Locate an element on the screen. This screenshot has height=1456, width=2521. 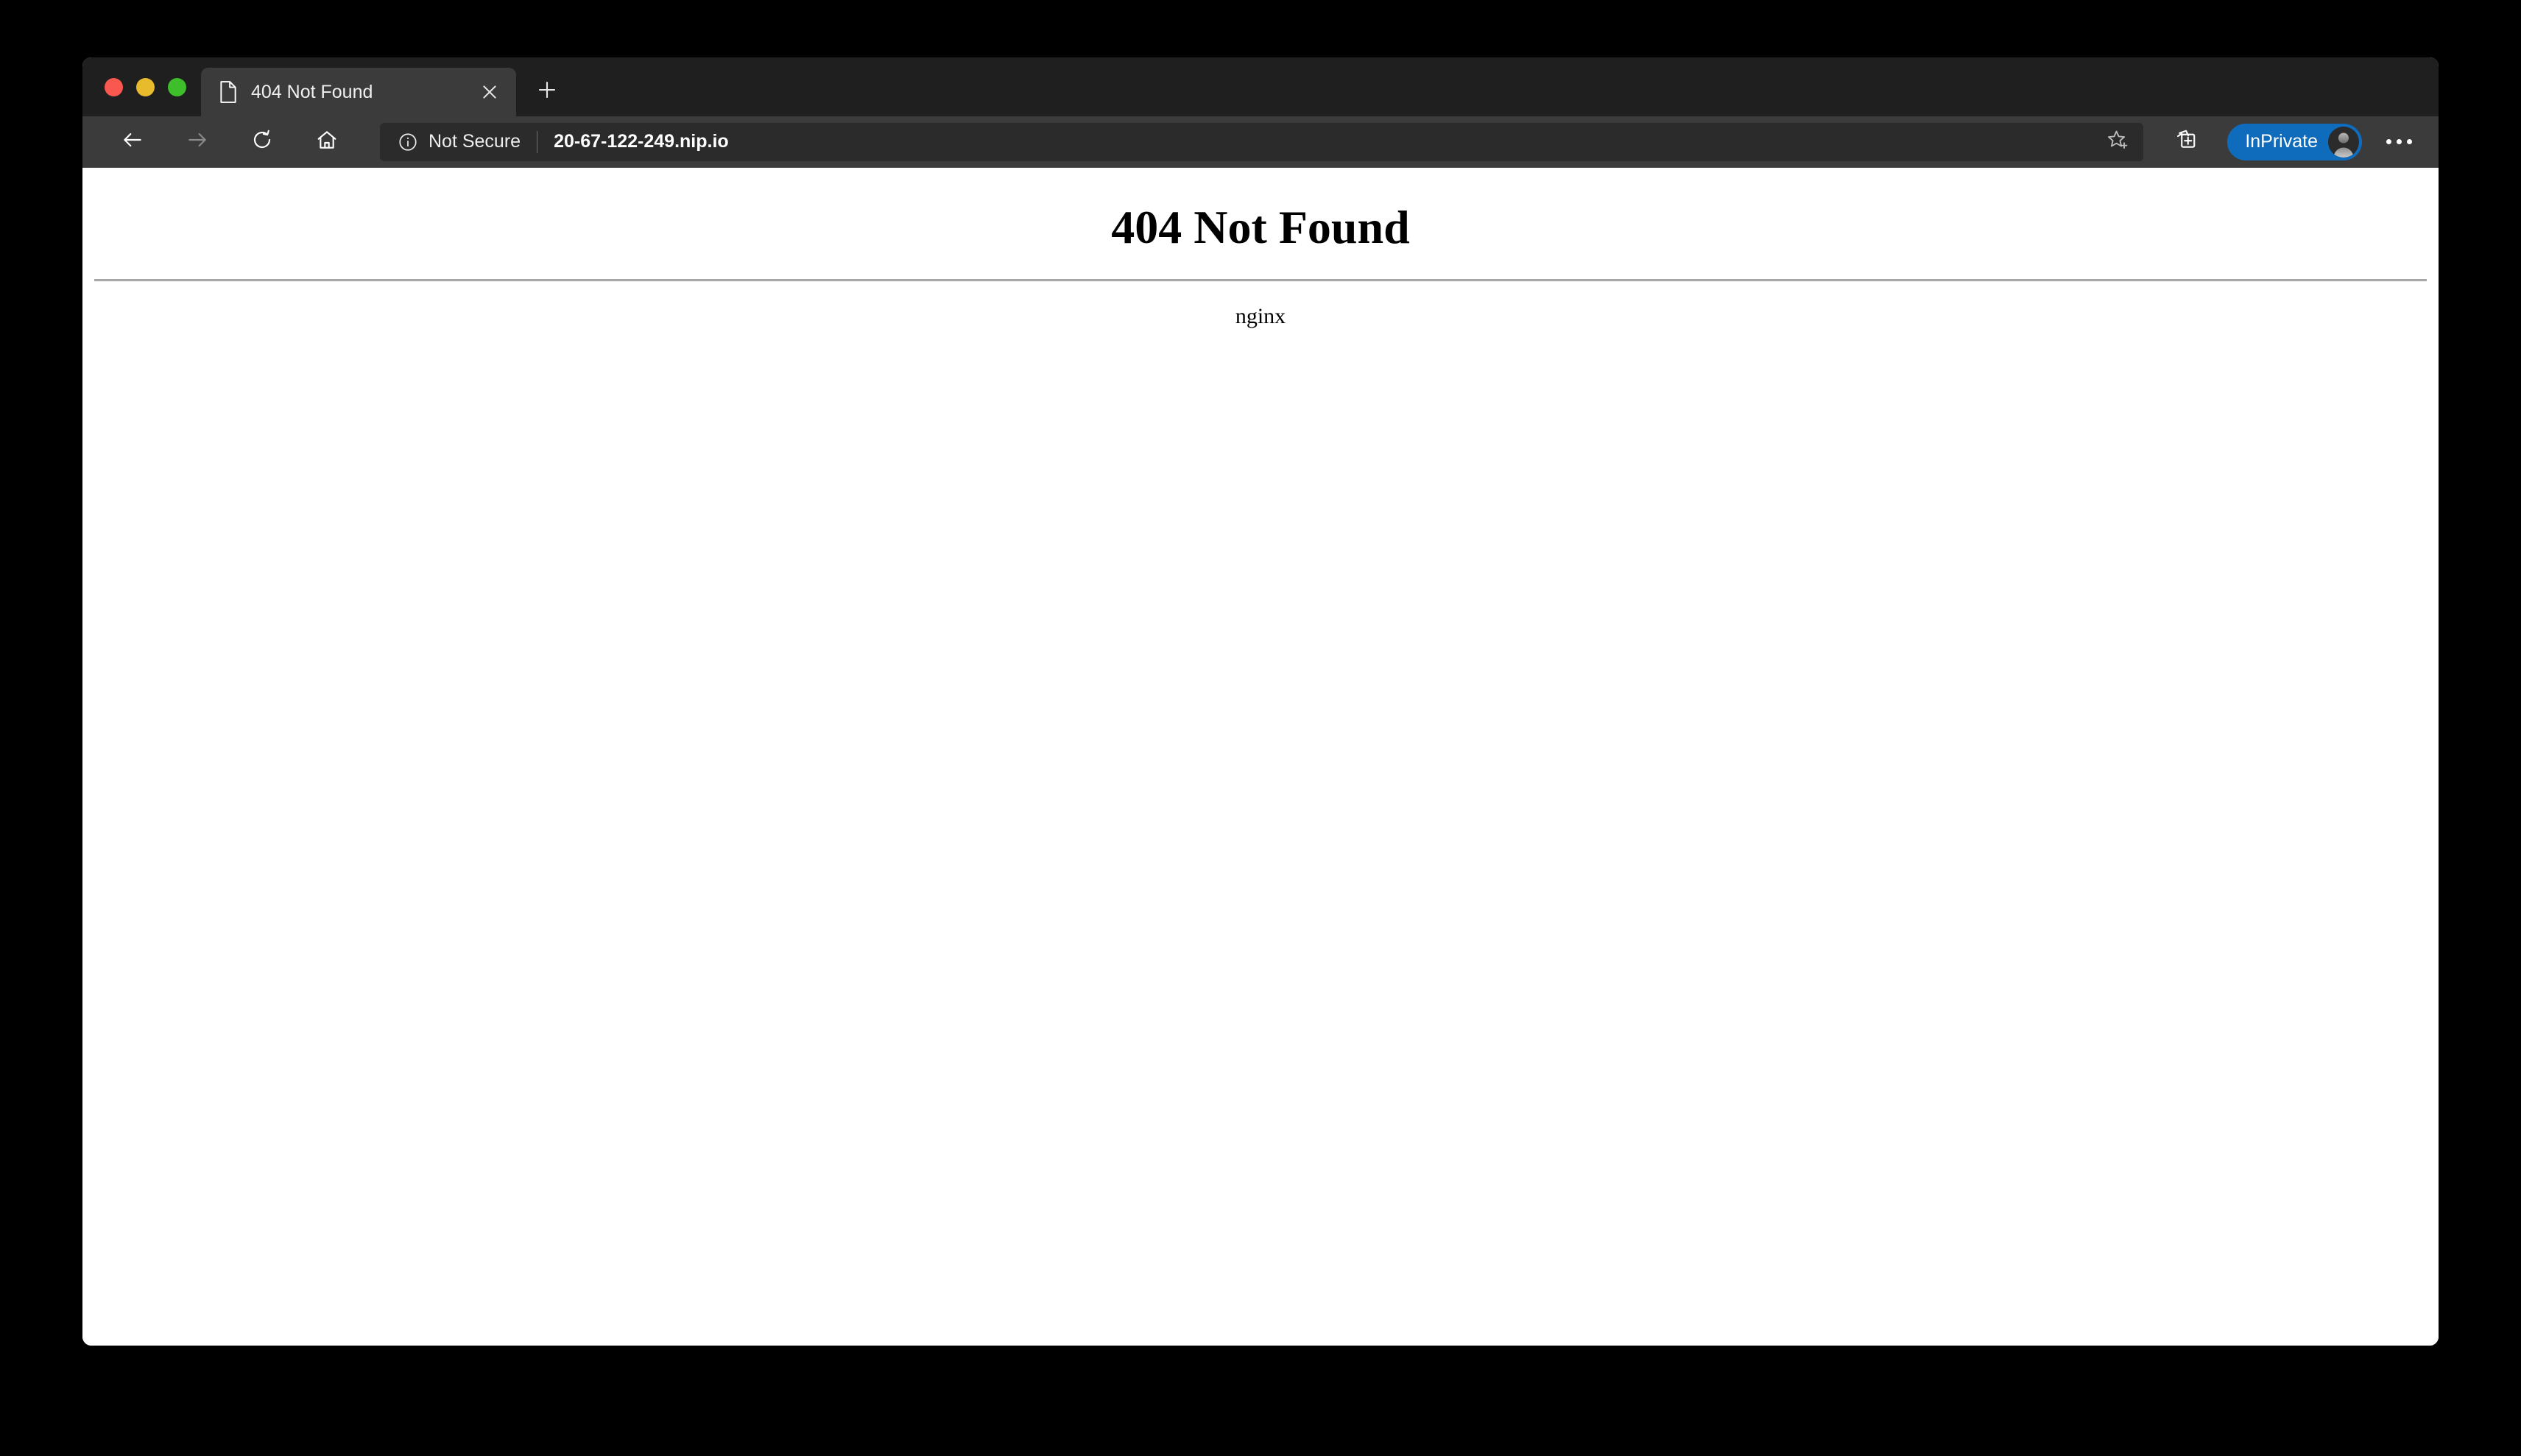
tab-strip: 404 Not Found is located at coordinates (1260, 86).